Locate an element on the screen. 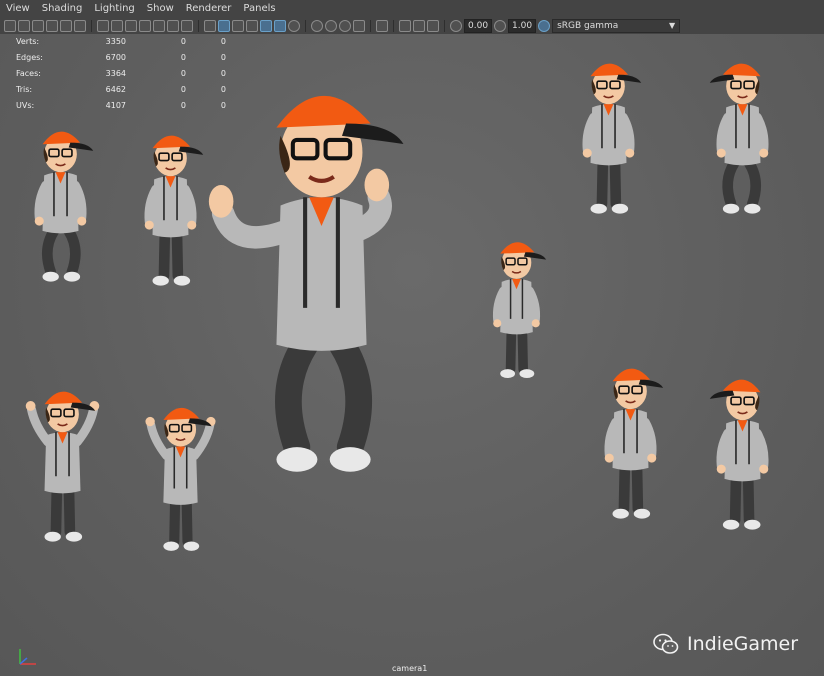  hud-row: Edges: 6700 0 0 is located at coordinates (121, 58).